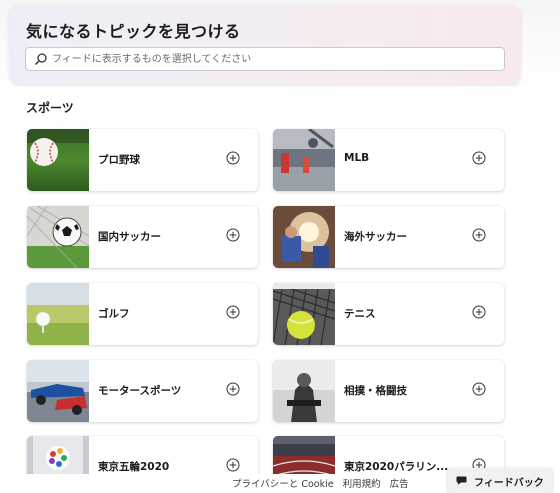 The width and height of the screenshot is (560, 493). I want to click on soccer-player-icon, so click(304, 237).